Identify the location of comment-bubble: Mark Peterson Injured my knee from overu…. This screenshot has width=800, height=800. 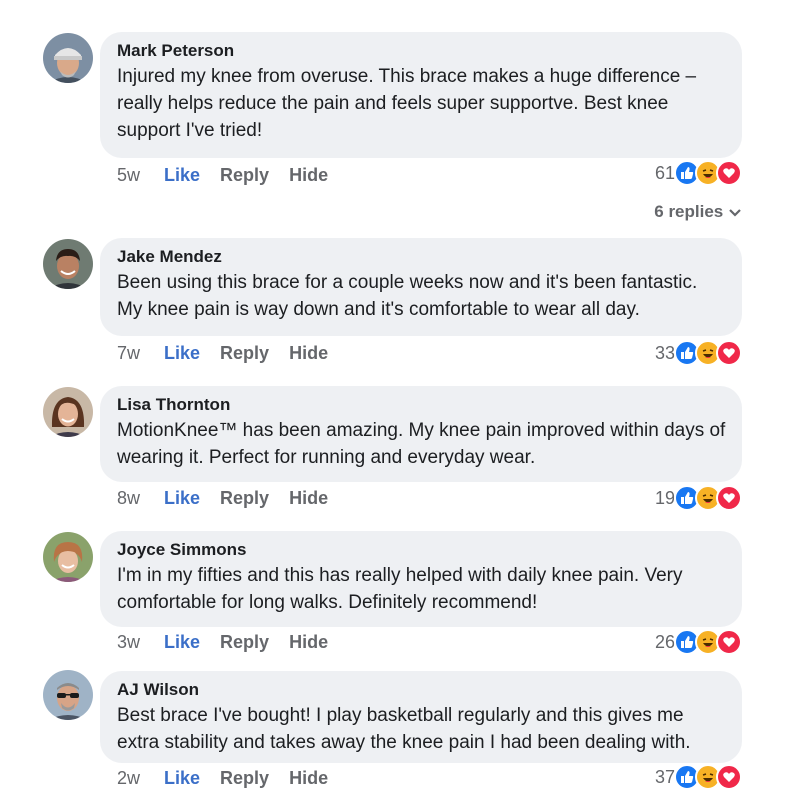
(421, 95).